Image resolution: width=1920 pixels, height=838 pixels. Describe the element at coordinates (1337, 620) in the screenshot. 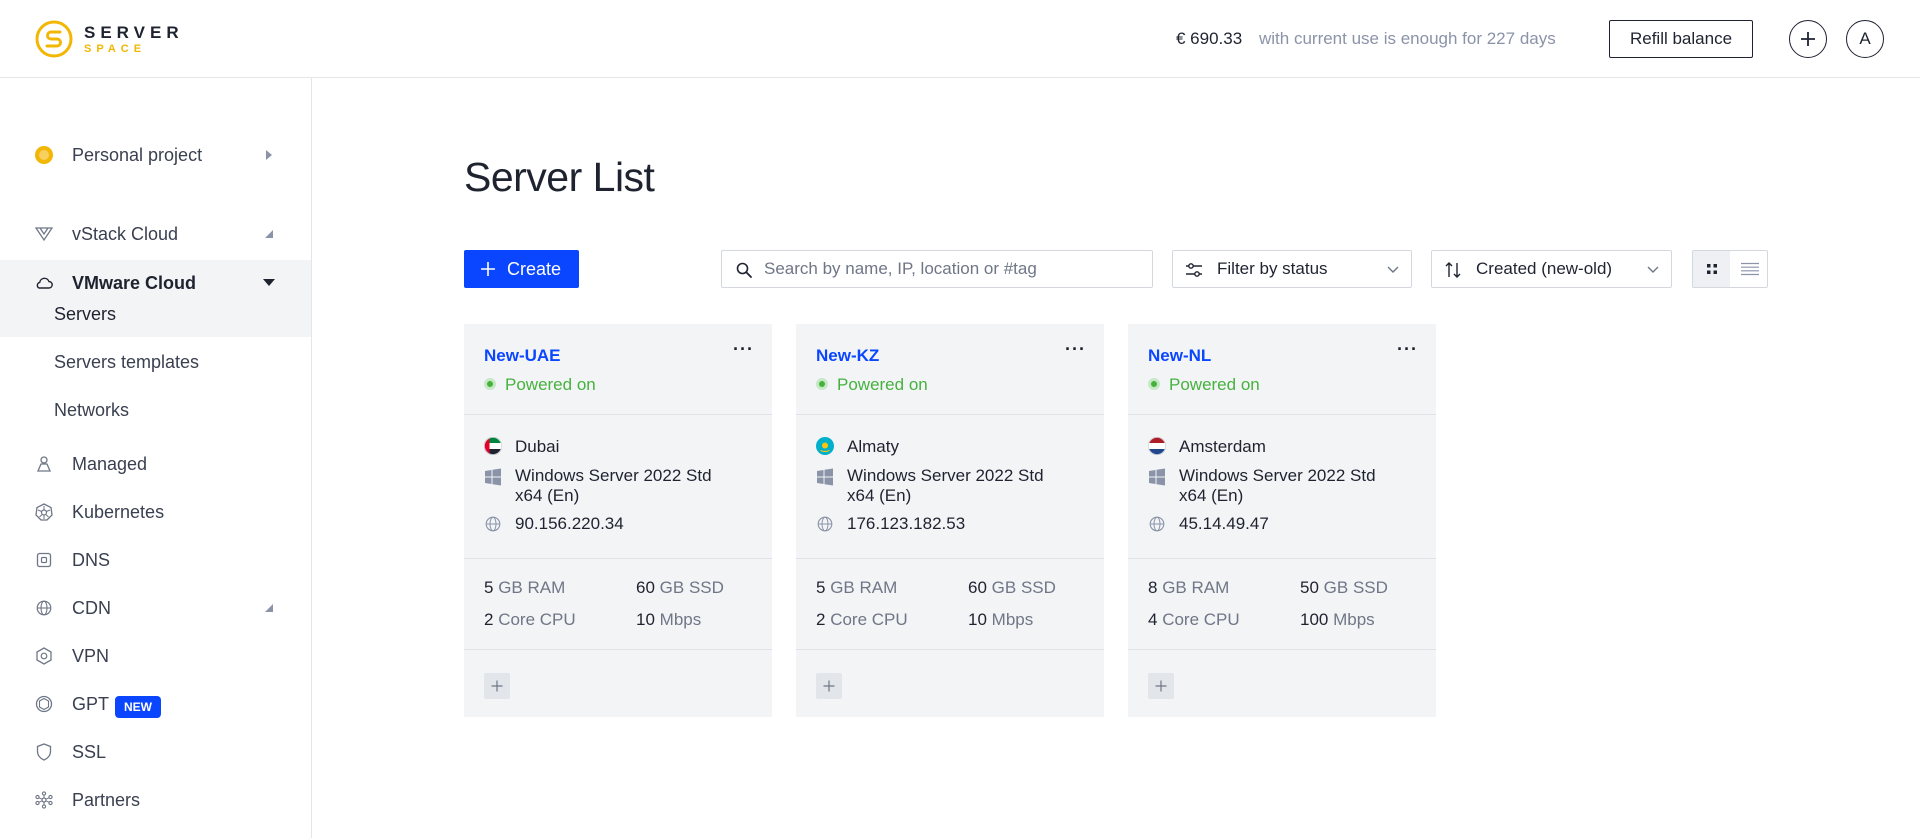

I see `spec-bandwidth: 100 Mbps` at that location.